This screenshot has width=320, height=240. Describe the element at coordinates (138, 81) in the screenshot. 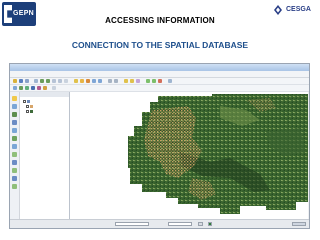

I see `annotation-icon` at that location.